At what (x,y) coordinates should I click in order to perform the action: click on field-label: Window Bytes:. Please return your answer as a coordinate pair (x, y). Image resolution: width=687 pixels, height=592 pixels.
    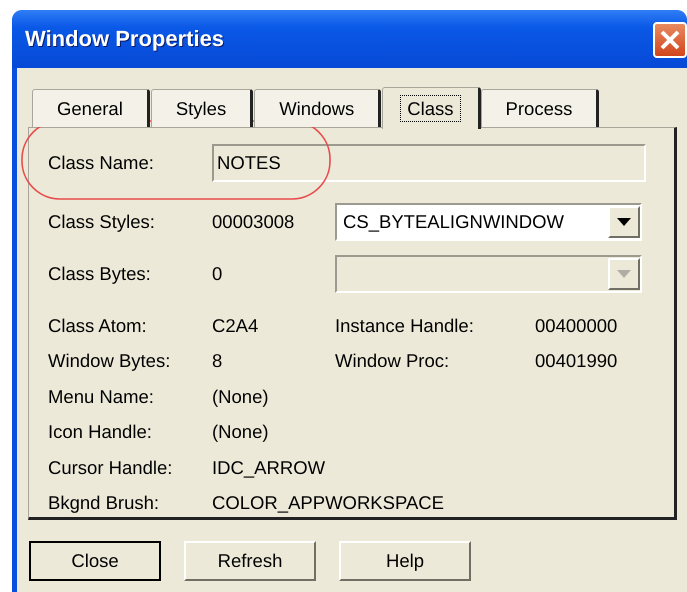
    Looking at the image, I should click on (110, 361).